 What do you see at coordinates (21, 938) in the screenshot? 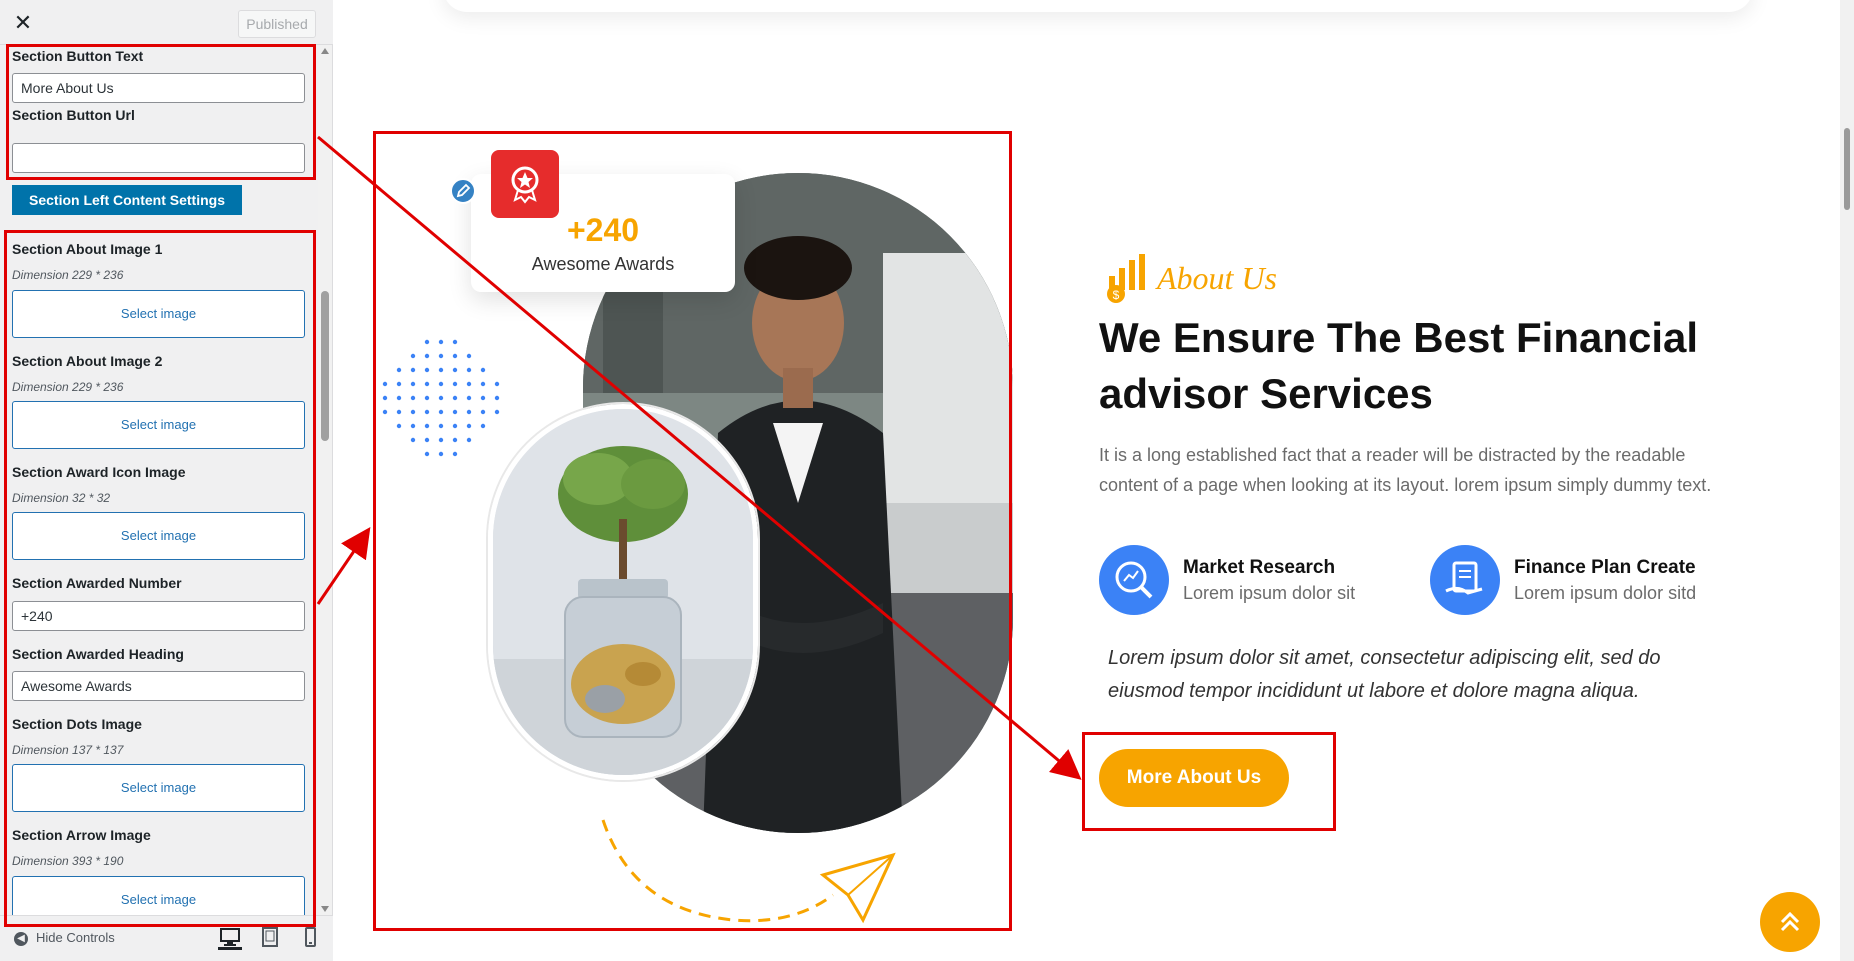
I see `collapse-arrow-icon: ◀` at bounding box center [21, 938].